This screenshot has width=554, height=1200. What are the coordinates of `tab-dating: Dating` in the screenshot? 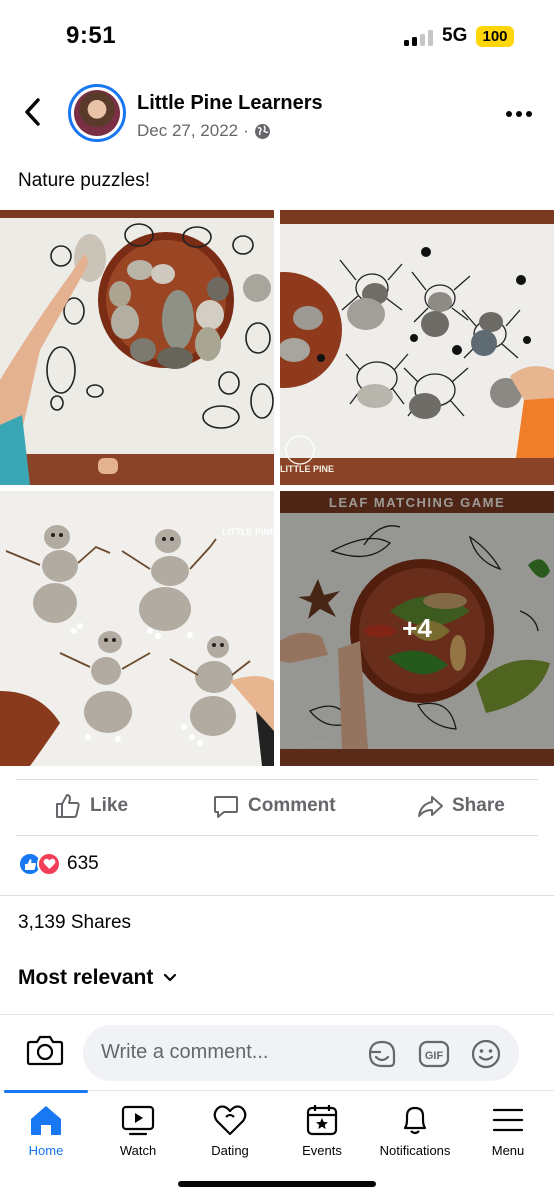 It's located at (230, 1134).